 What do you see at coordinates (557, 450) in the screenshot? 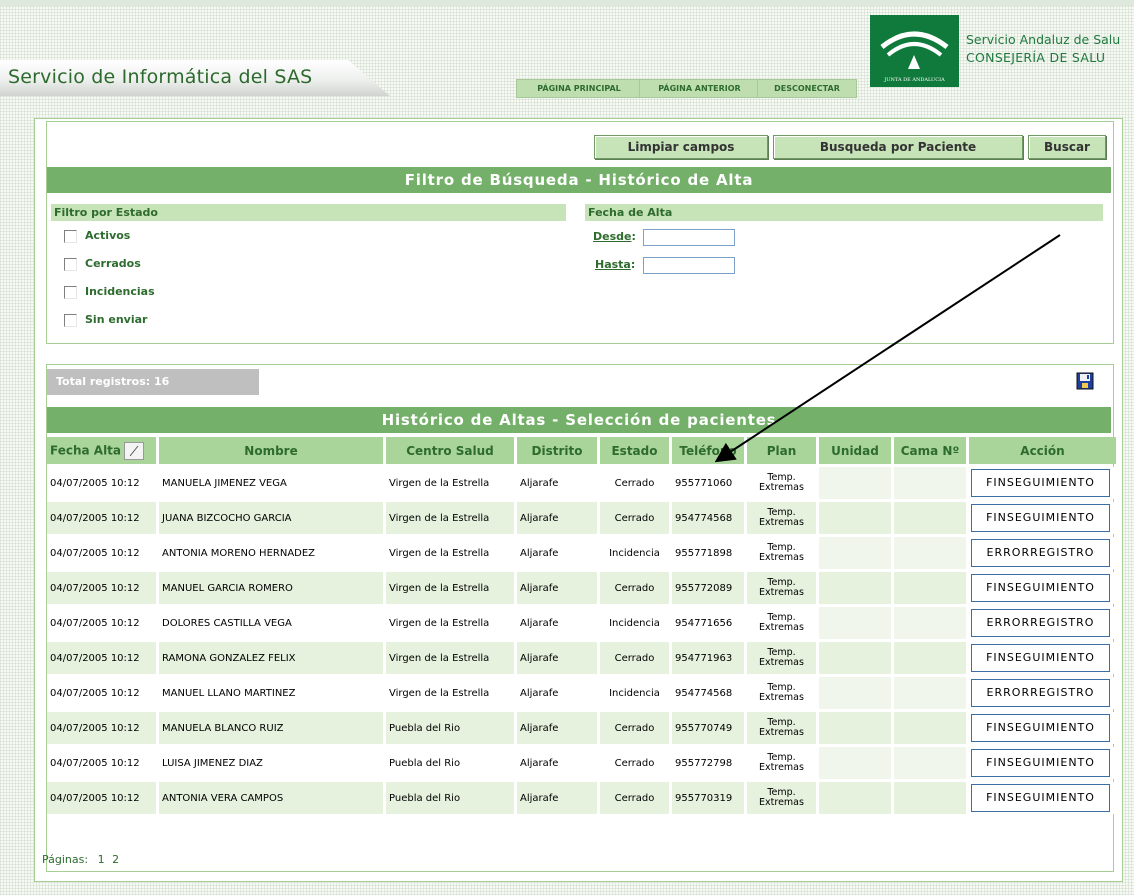
I see `col-distrito: Distrito` at bounding box center [557, 450].